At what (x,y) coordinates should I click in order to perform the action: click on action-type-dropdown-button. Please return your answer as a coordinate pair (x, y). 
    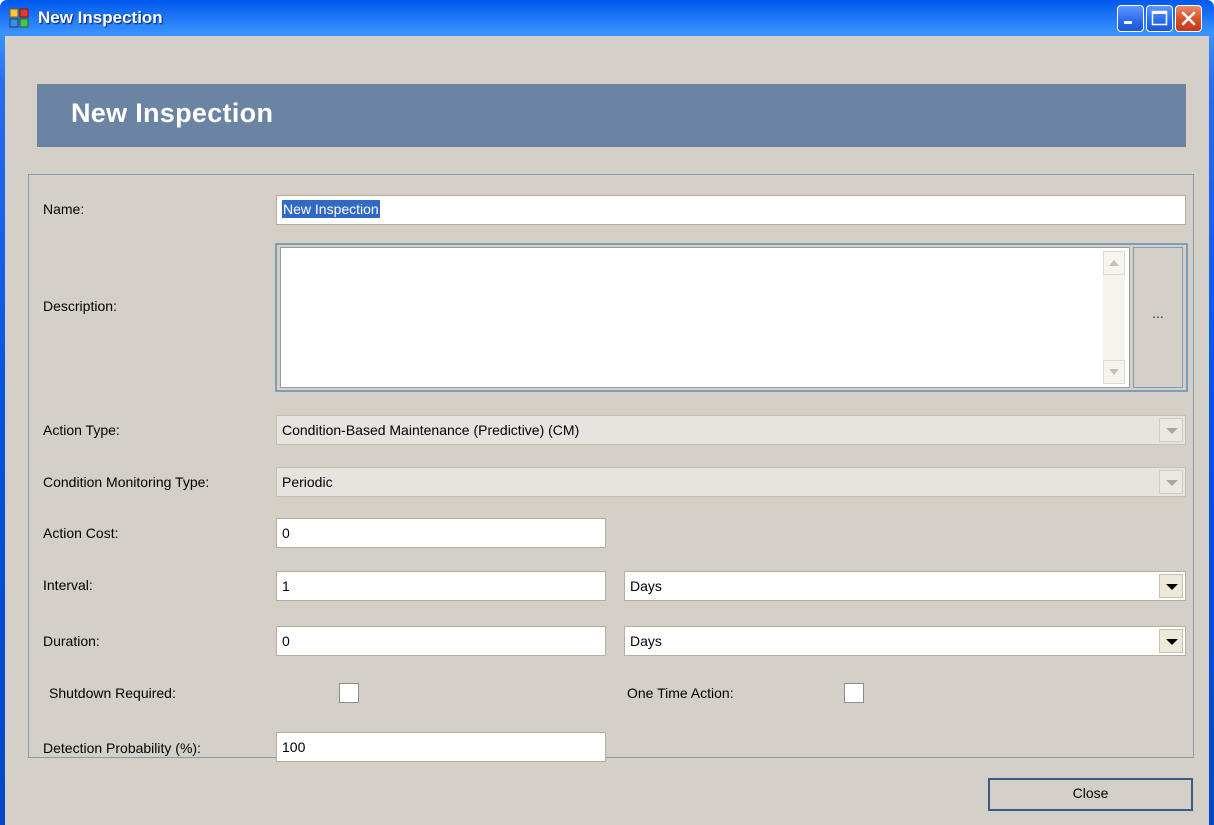
    Looking at the image, I should click on (1171, 430).